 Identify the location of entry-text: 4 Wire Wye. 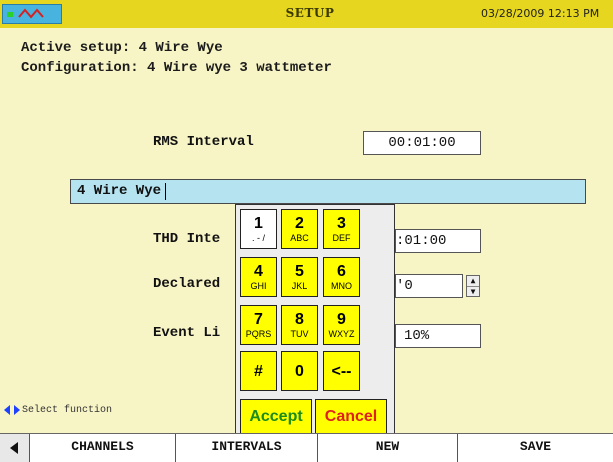
(119, 191).